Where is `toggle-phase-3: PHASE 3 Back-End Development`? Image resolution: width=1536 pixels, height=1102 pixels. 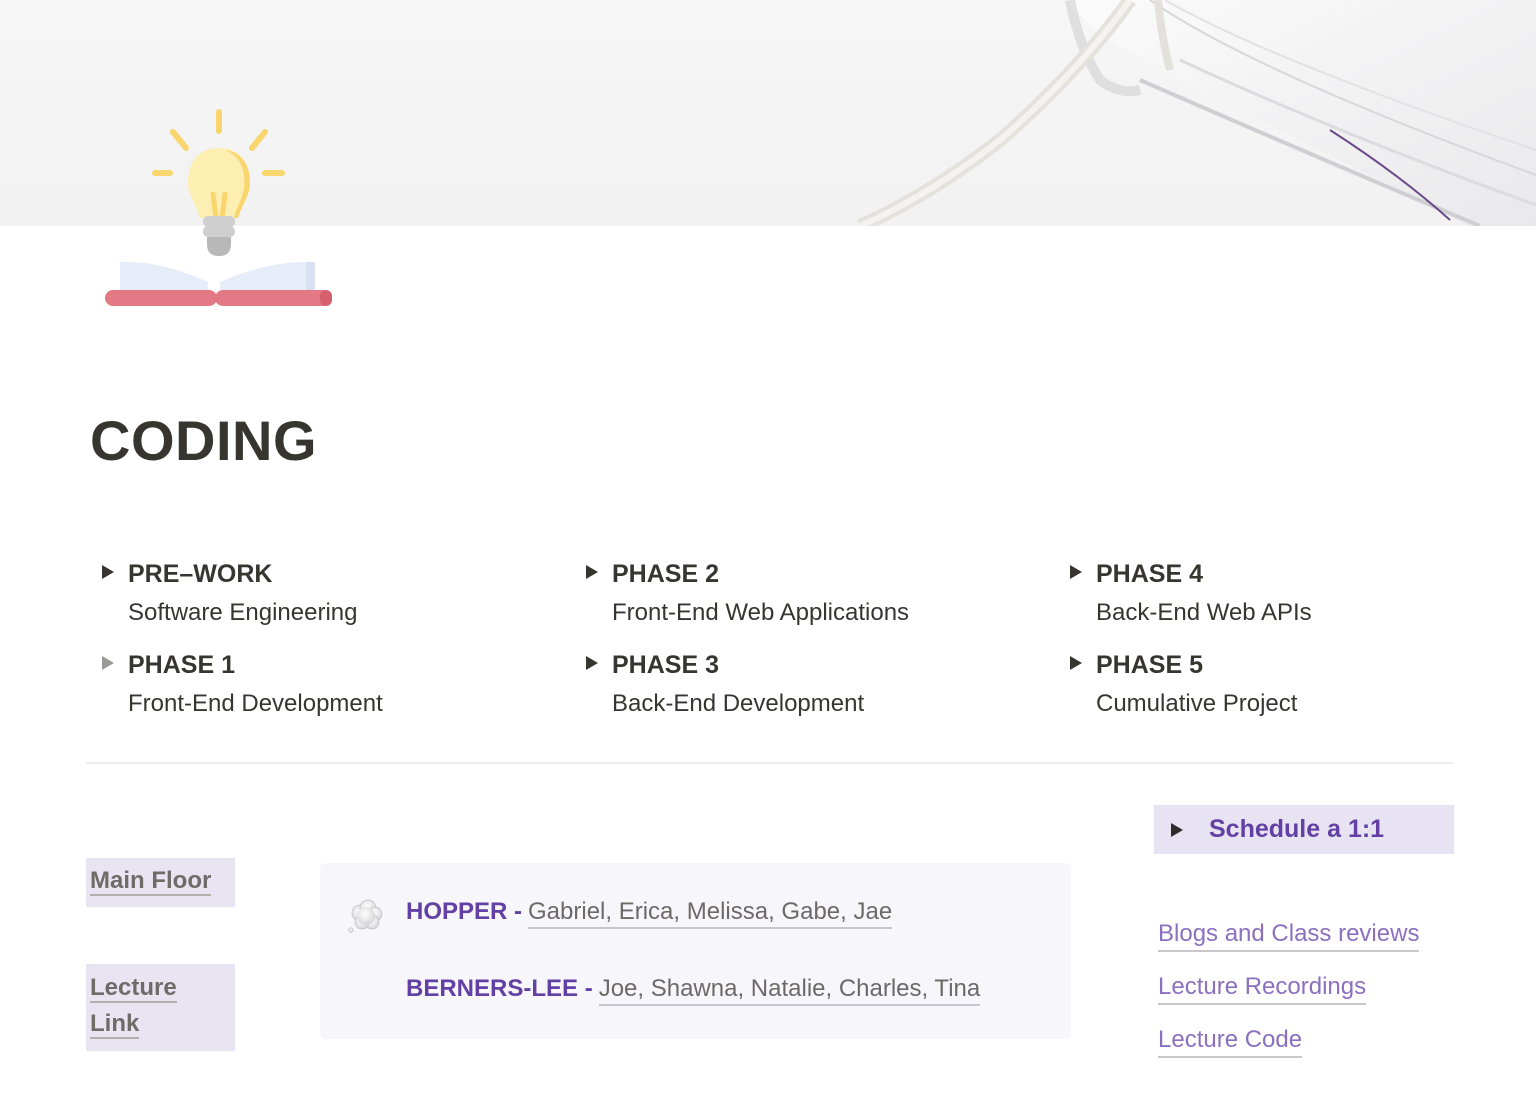
toggle-phase-3: PHASE 3 Back-End Development is located at coordinates (718, 684).